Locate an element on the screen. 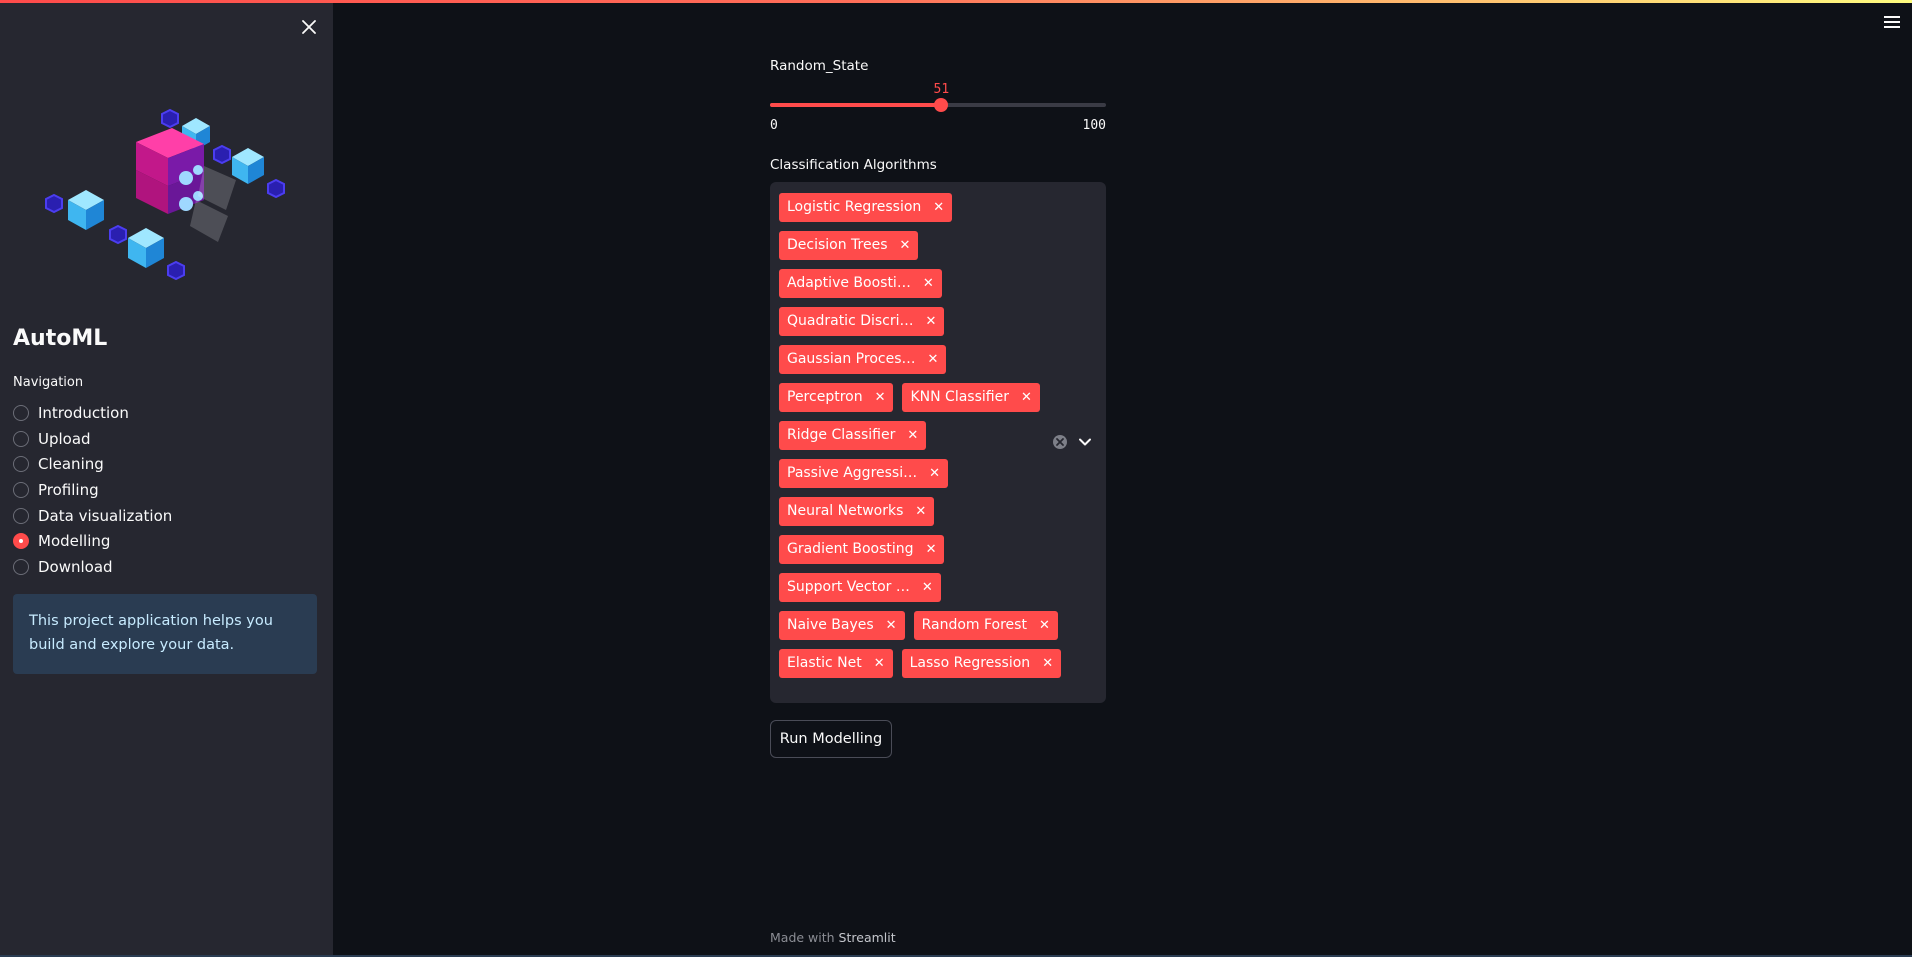  clear-all-icon is located at coordinates (1060, 444).